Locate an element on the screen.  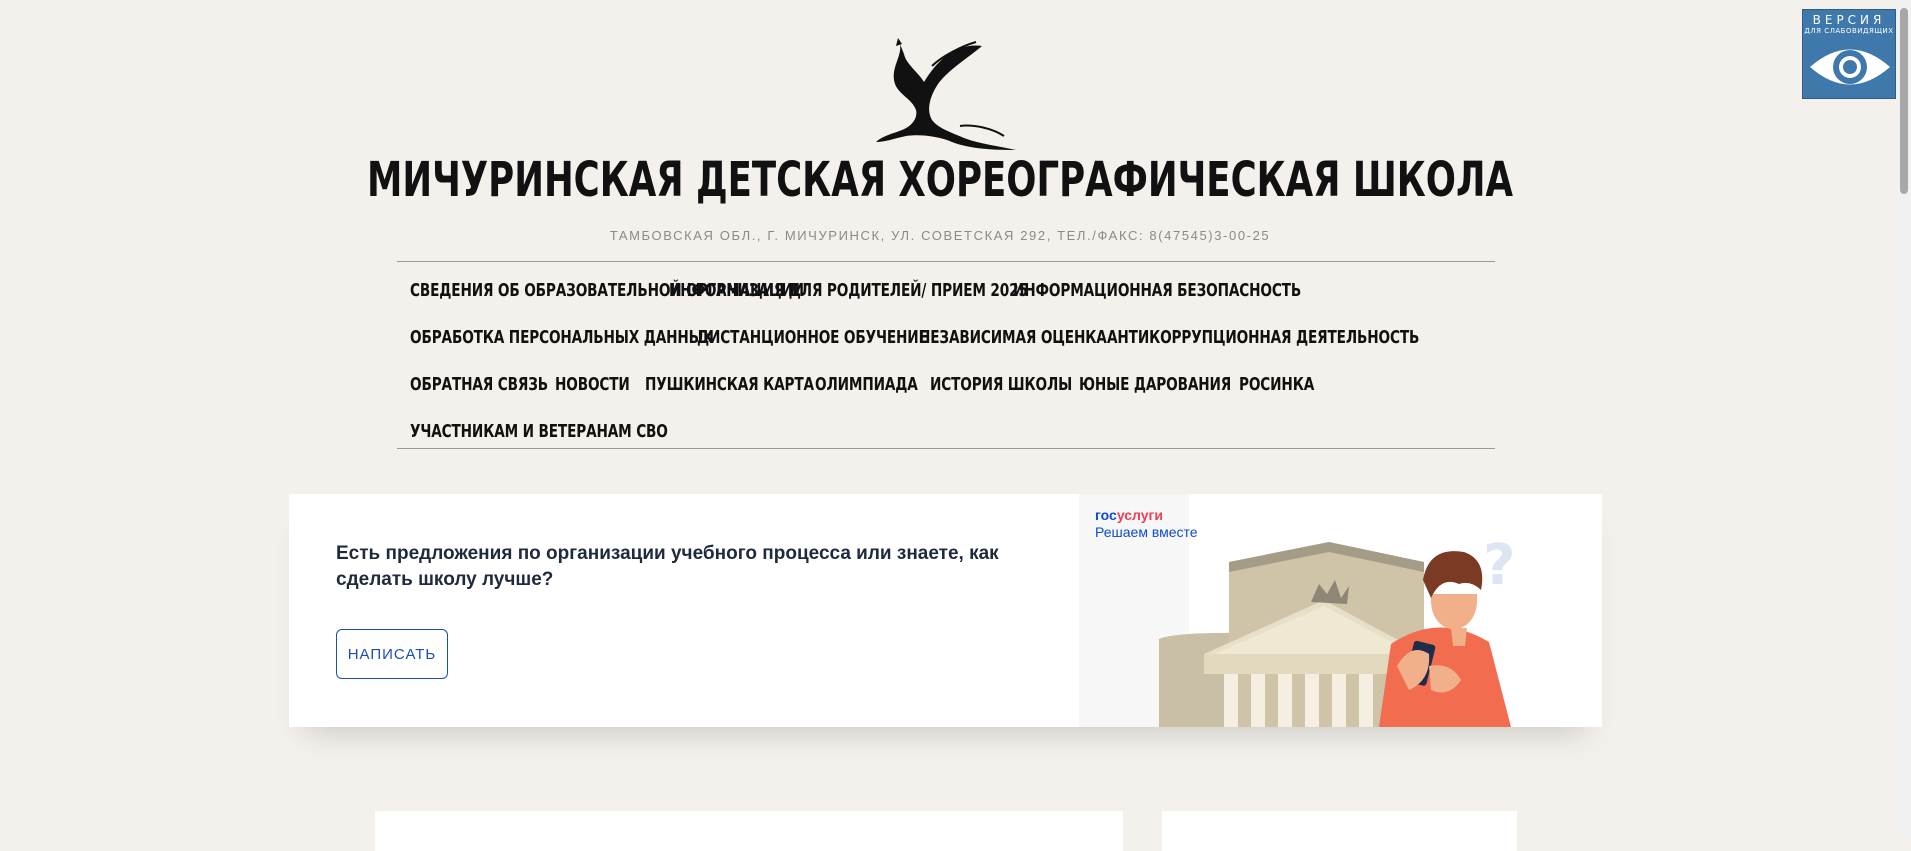
nav-item-distance-learning: ДИСТАНЦИОННОЕ ОБУЧЕНИЕ is located at coordinates (812, 338).